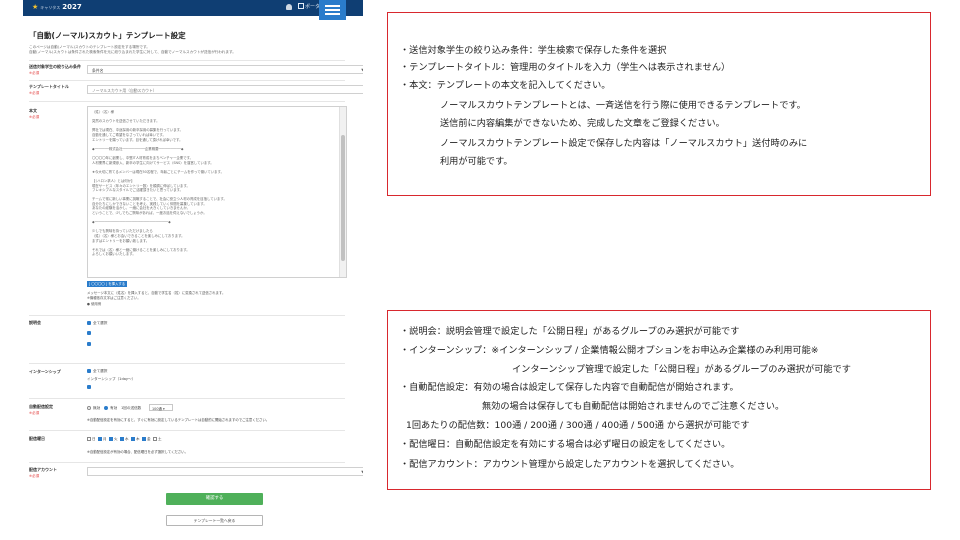 The width and height of the screenshot is (960, 540). Describe the element at coordinates (37, 438) in the screenshot. I see `delivery-days-label: 配信曜日` at that location.